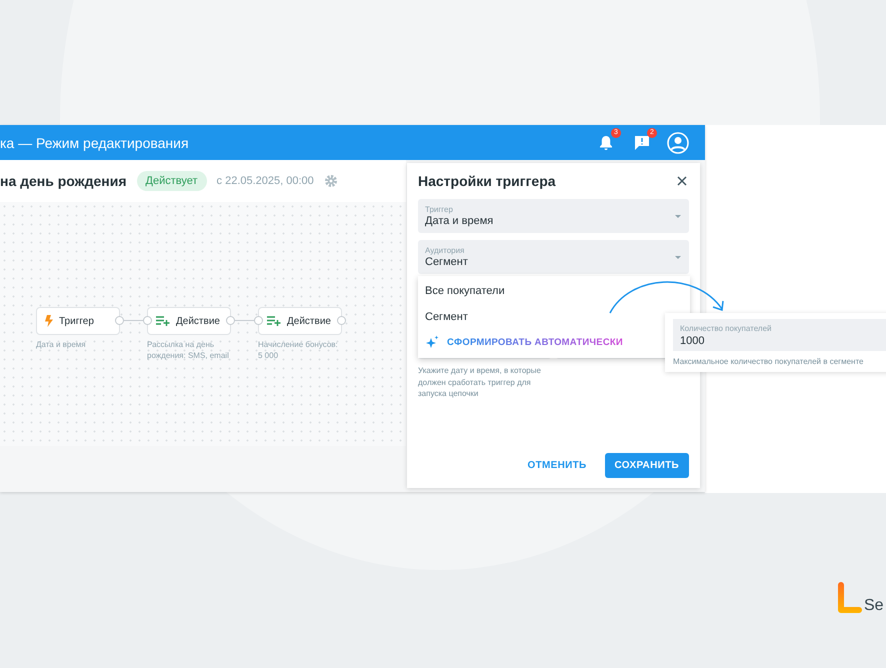 This screenshot has height=668, width=886. Describe the element at coordinates (265, 181) in the screenshot. I see `start-date: с 22.05.2025, 00:00` at that location.